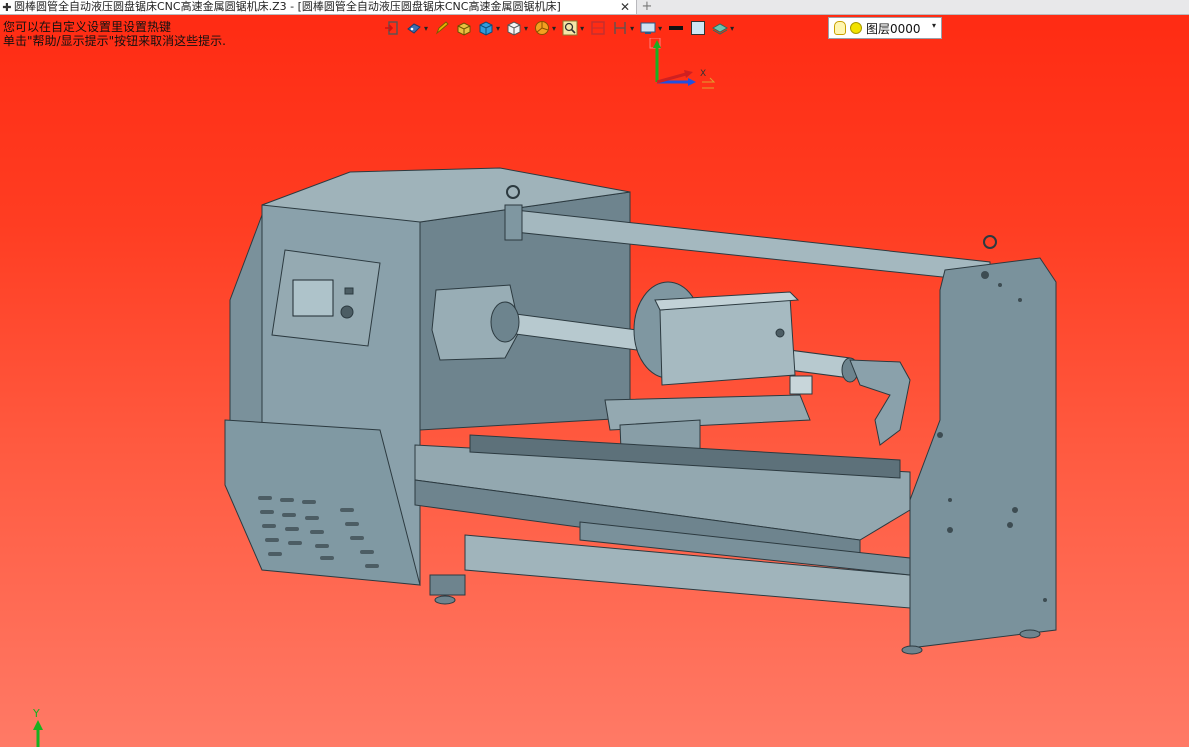 Image resolution: width=1189 pixels, height=747 pixels. What do you see at coordinates (445, 600) in the screenshot?
I see `foot-left` at bounding box center [445, 600].